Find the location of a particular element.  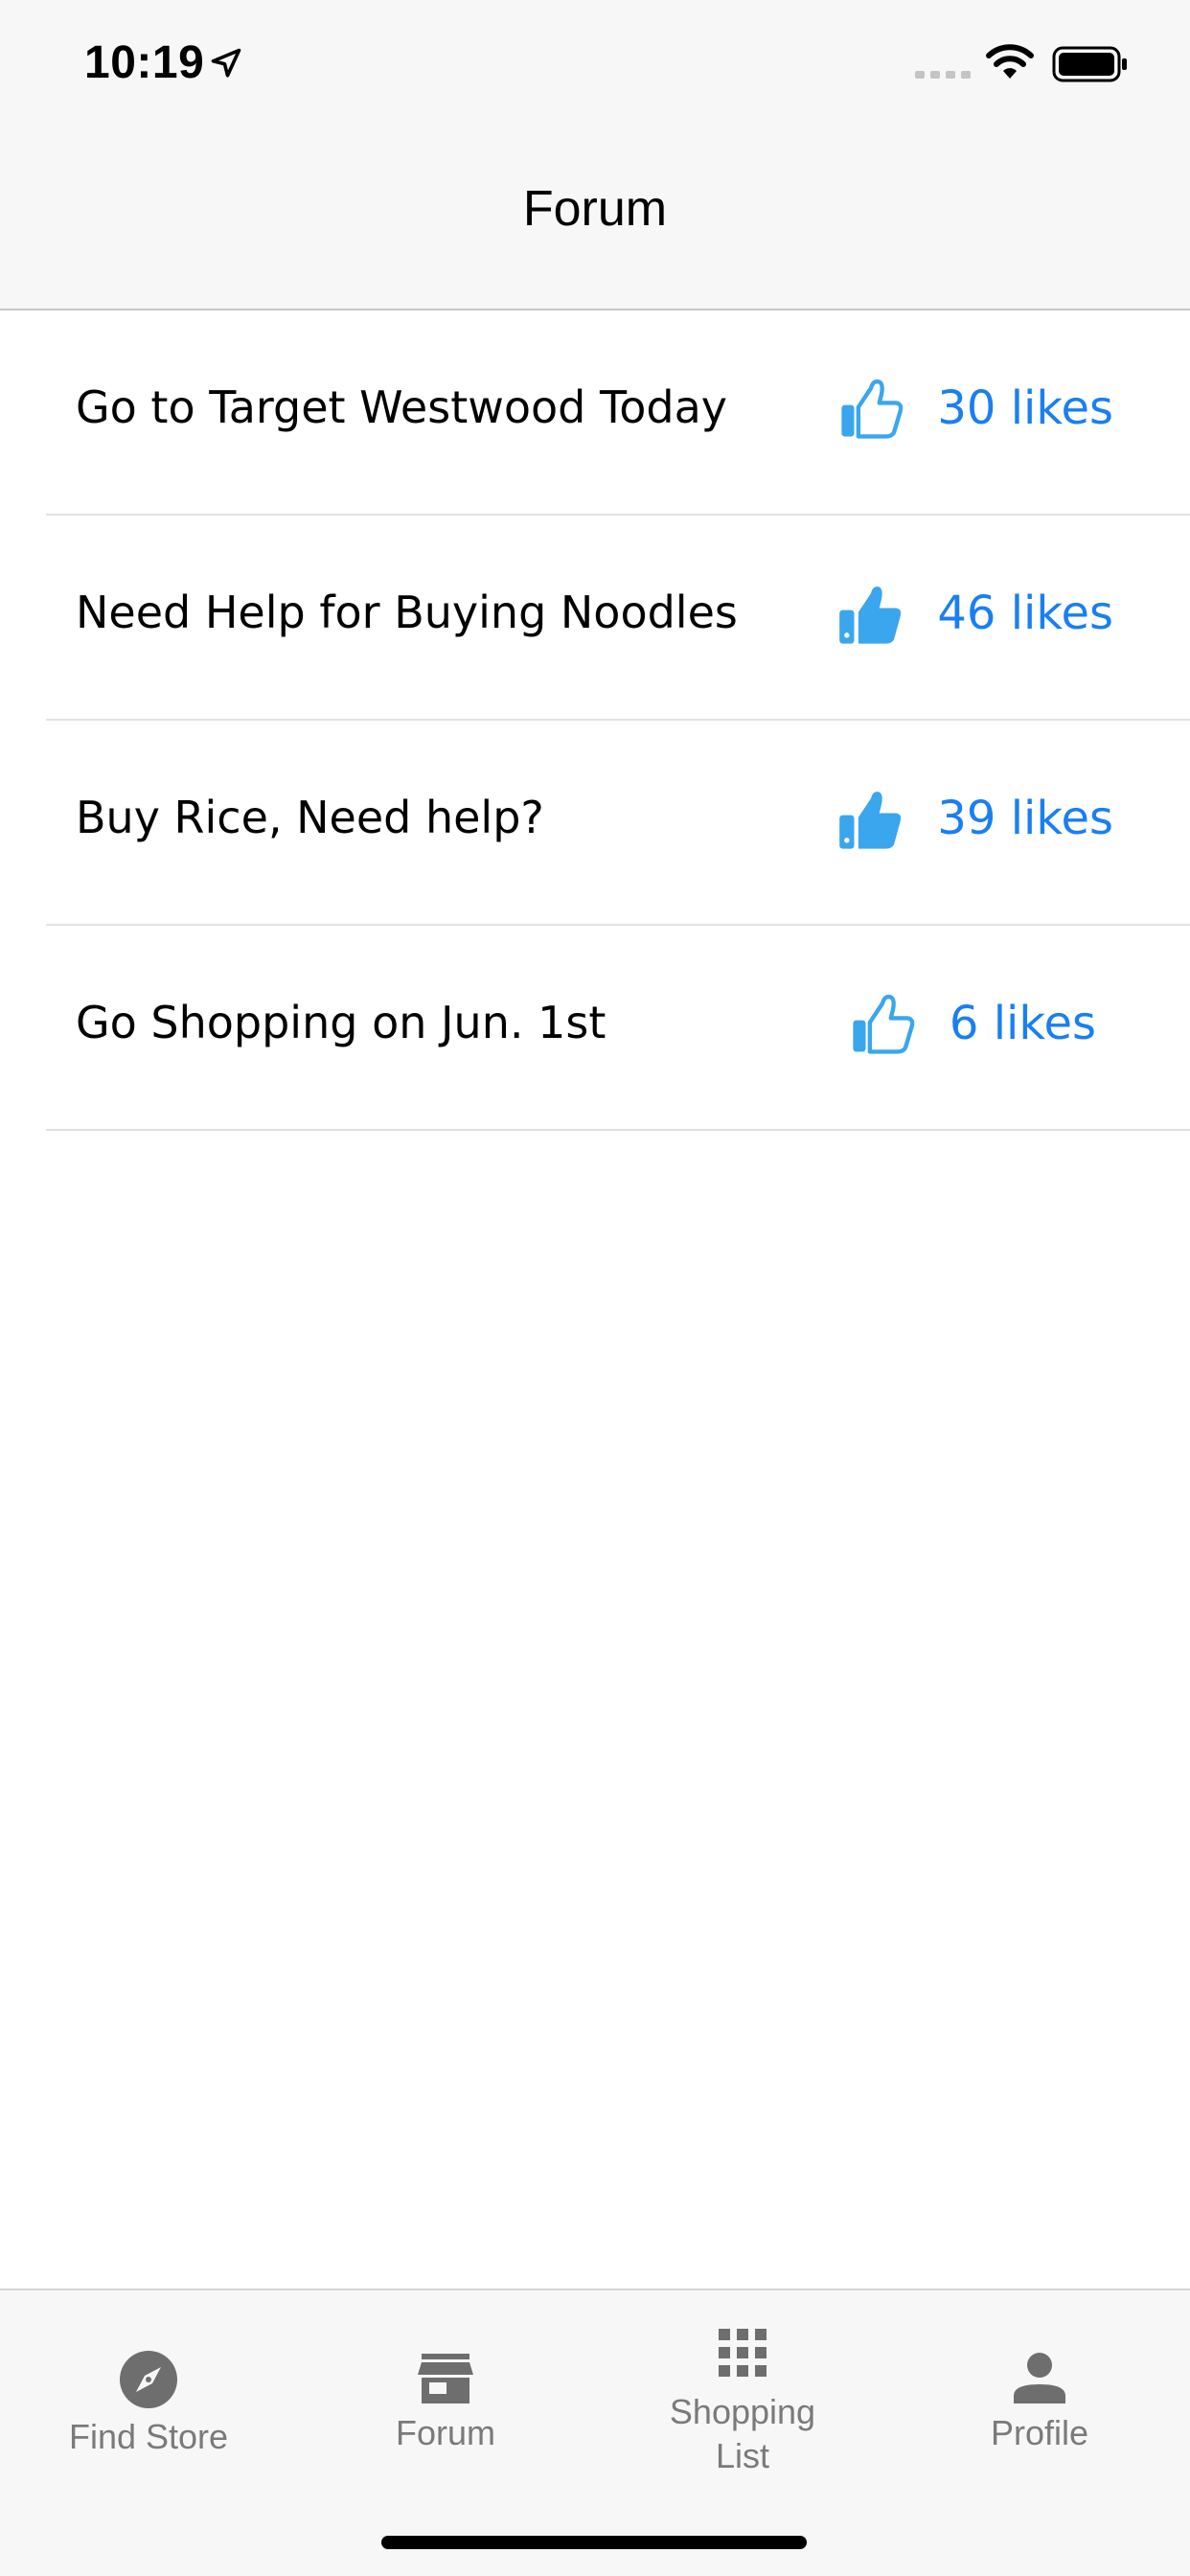

tab-label: Forum is located at coordinates (445, 2432).